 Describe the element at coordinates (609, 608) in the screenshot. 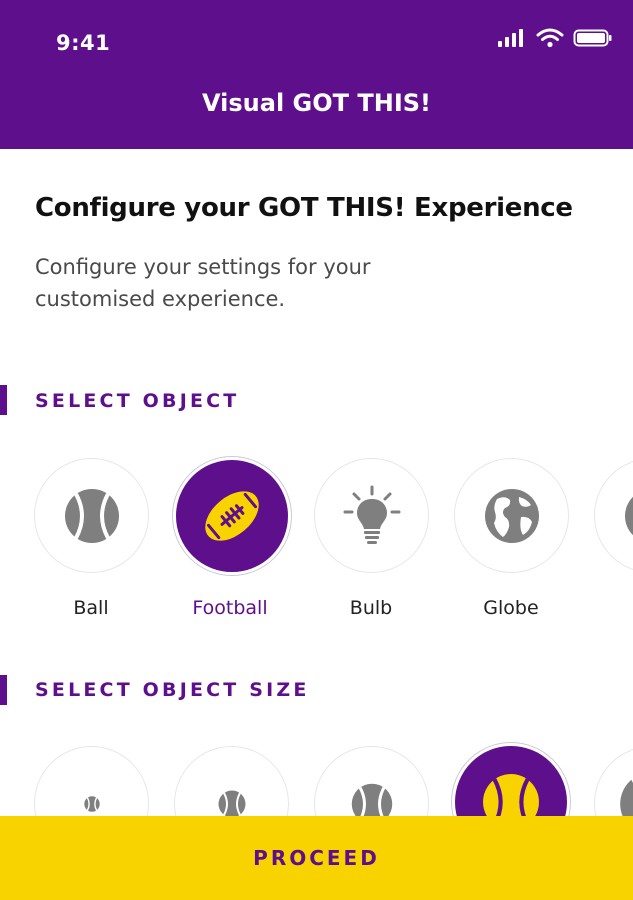

I see `object-label-partial: C` at that location.